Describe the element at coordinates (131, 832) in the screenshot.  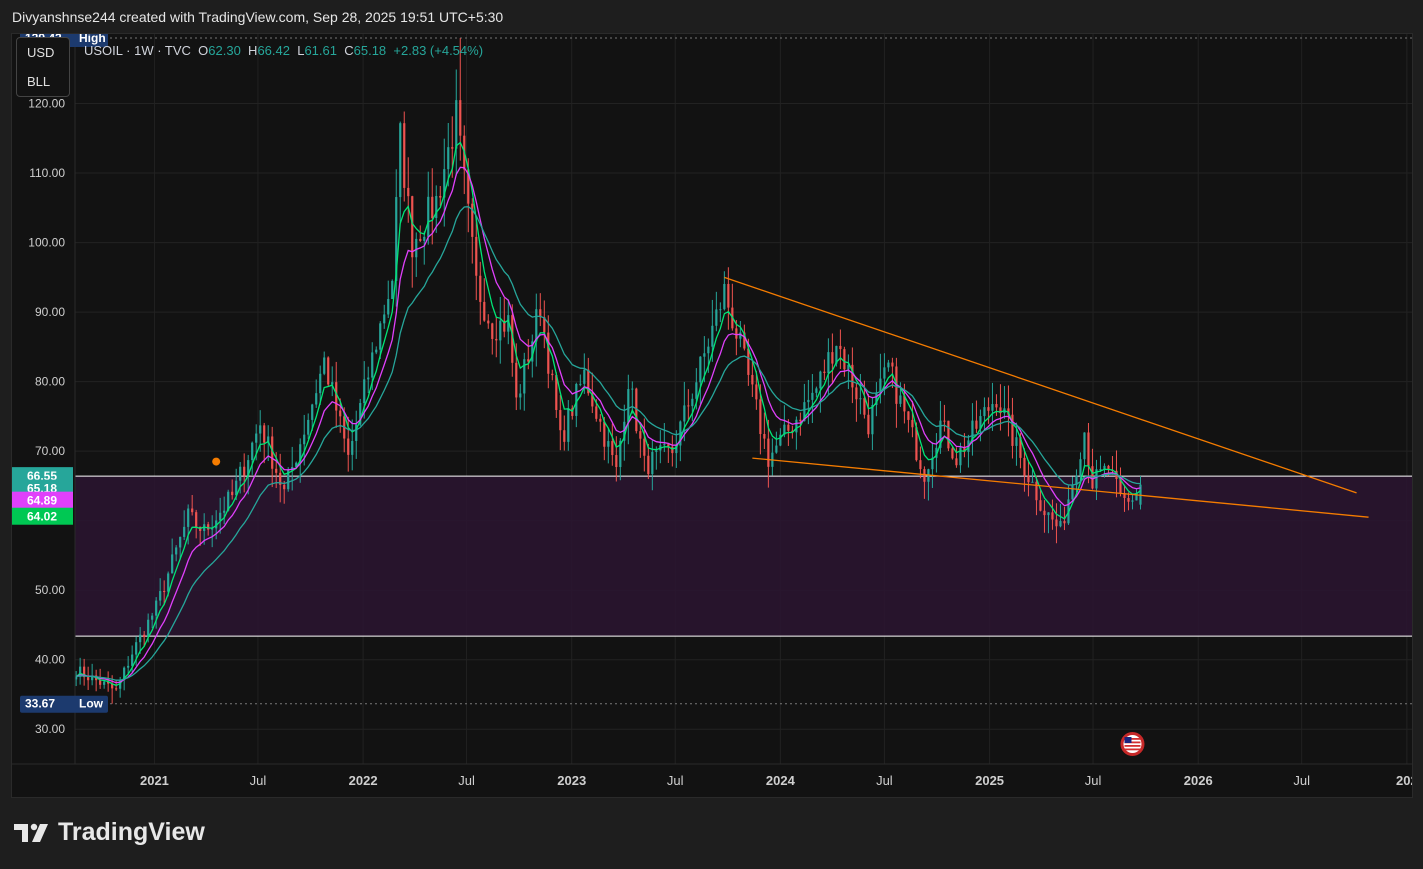
I see `brand-name: TradingView` at that location.